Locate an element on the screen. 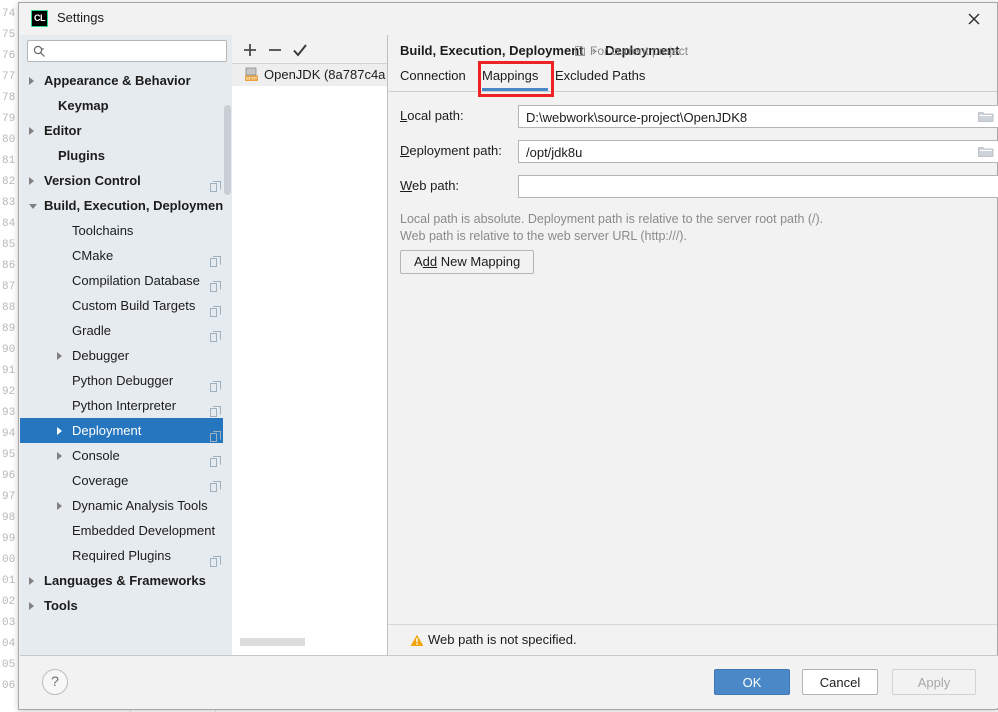  sidebar-item-version-control: Version Control is located at coordinates (126, 180).